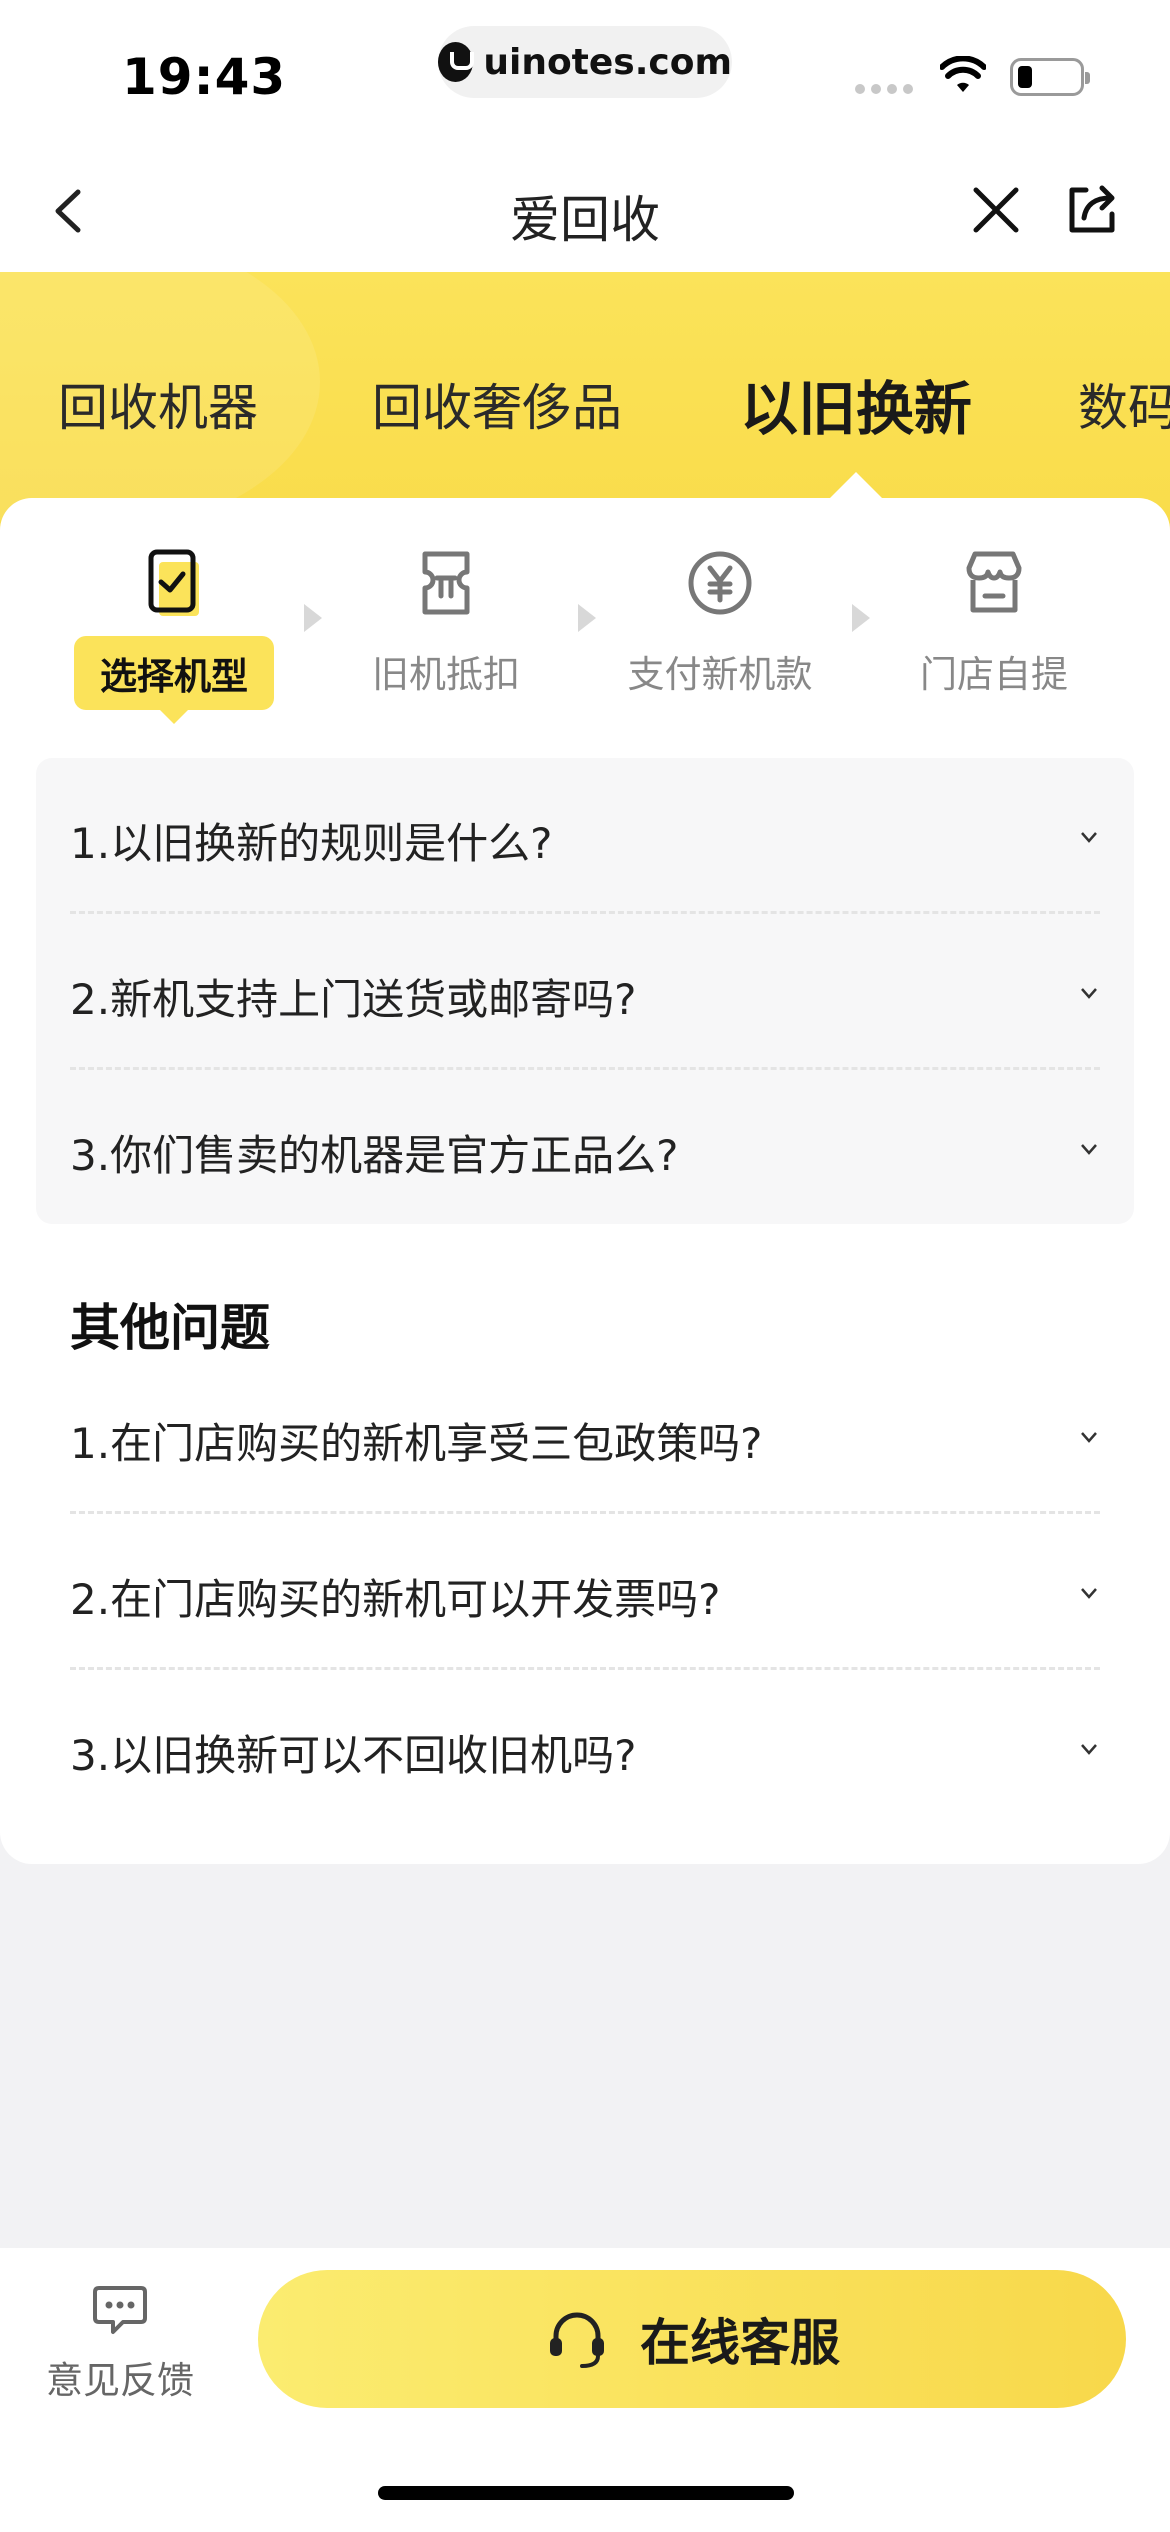 The height and width of the screenshot is (2532, 1170). What do you see at coordinates (740, 2343) in the screenshot?
I see `service-label: 在线客服` at bounding box center [740, 2343].